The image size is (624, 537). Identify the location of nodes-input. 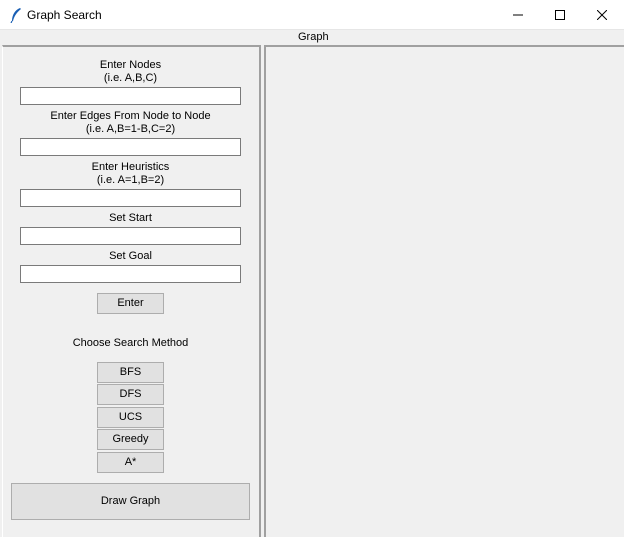
(130, 96).